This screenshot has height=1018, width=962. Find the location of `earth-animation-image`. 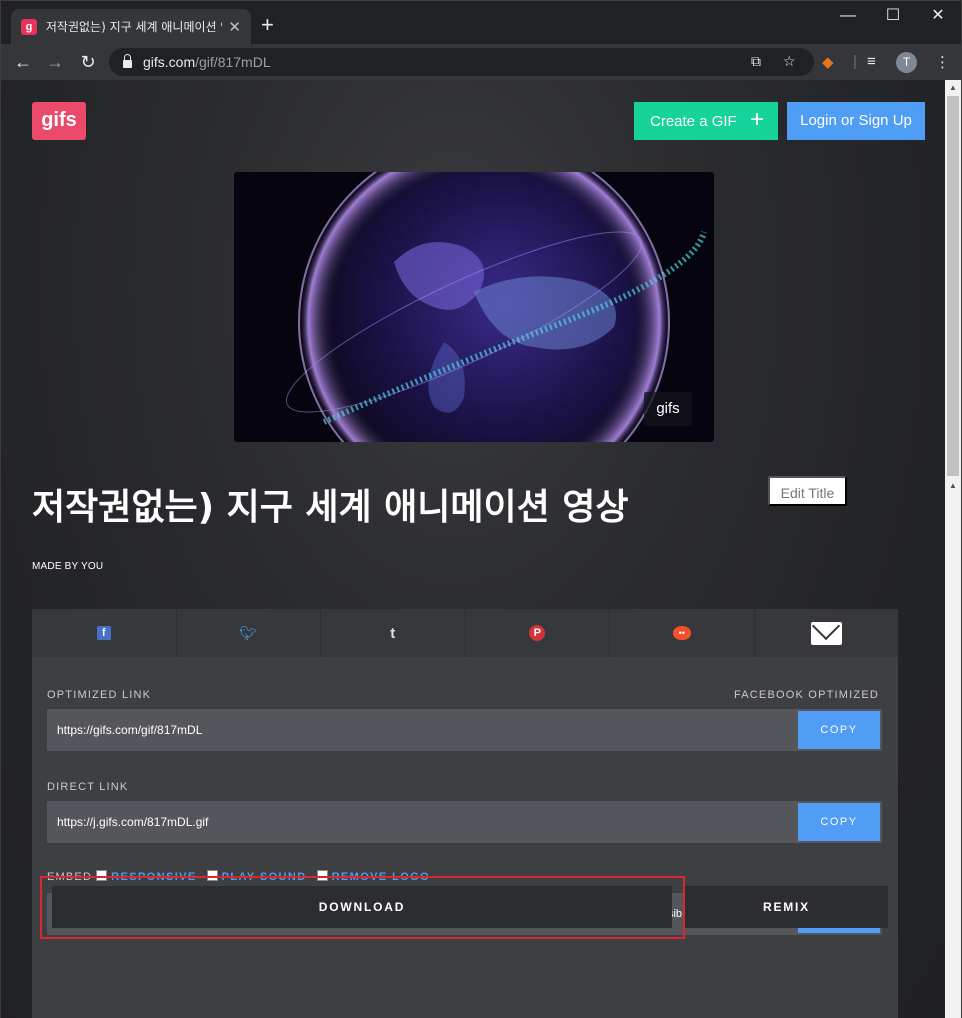

earth-animation-image is located at coordinates (474, 307).